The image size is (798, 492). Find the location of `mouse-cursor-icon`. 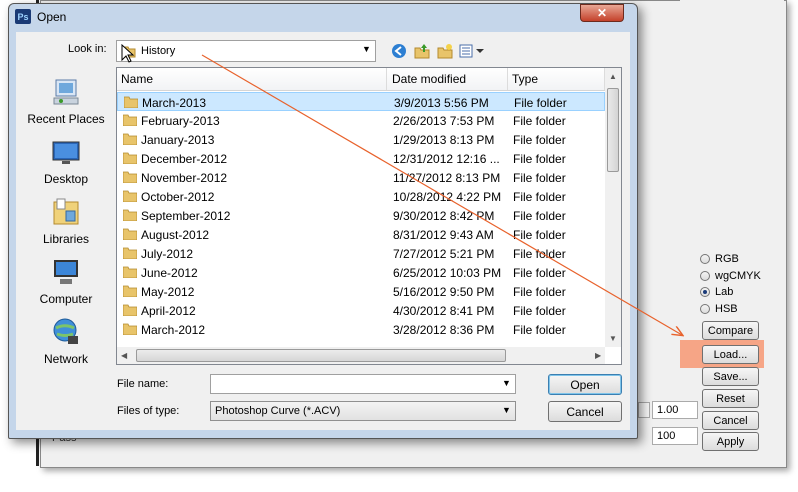

mouse-cursor-icon is located at coordinates (128, 53).